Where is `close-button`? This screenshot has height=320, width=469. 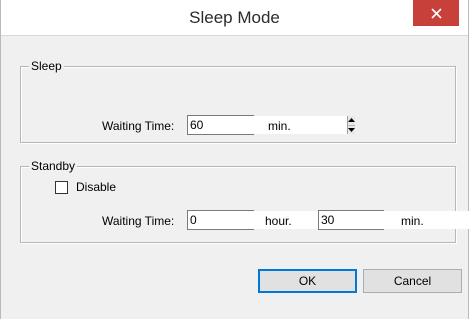 close-button is located at coordinates (436, 13).